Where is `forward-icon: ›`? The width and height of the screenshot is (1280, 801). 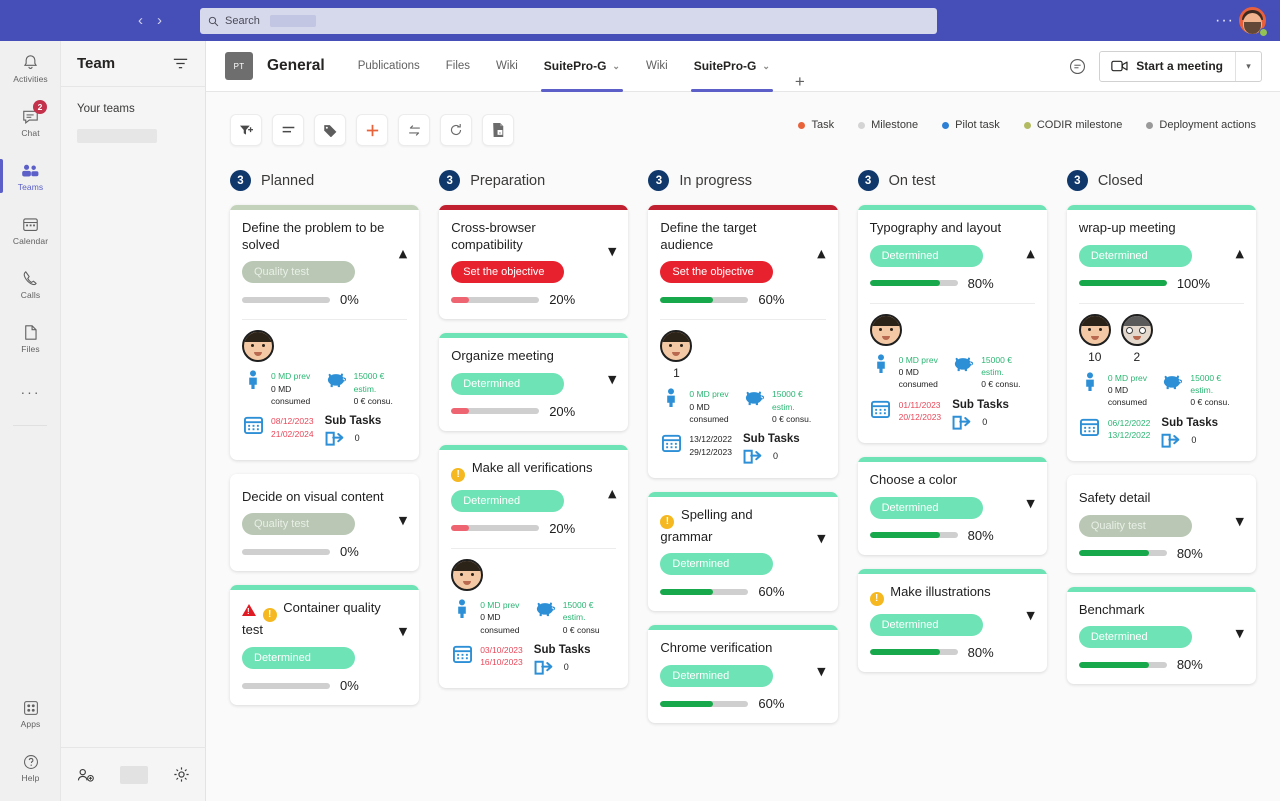 forward-icon: › is located at coordinates (159, 20).